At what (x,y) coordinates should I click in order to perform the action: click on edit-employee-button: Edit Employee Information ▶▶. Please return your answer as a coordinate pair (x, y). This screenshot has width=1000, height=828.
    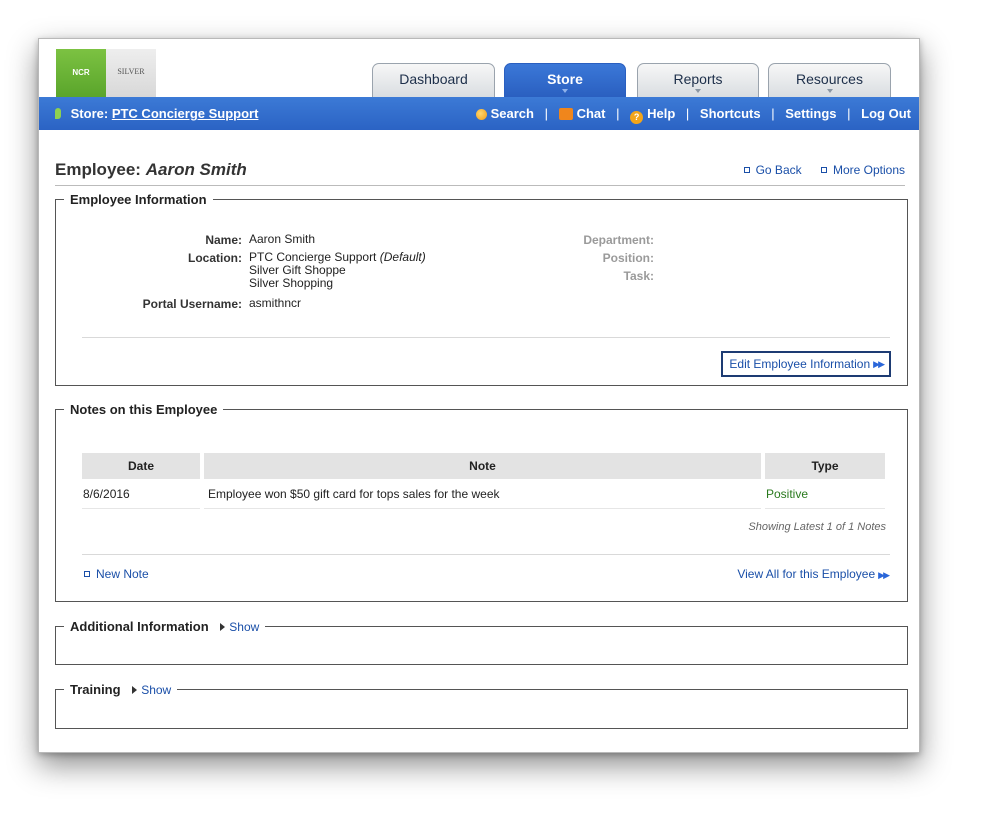
    Looking at the image, I should click on (806, 364).